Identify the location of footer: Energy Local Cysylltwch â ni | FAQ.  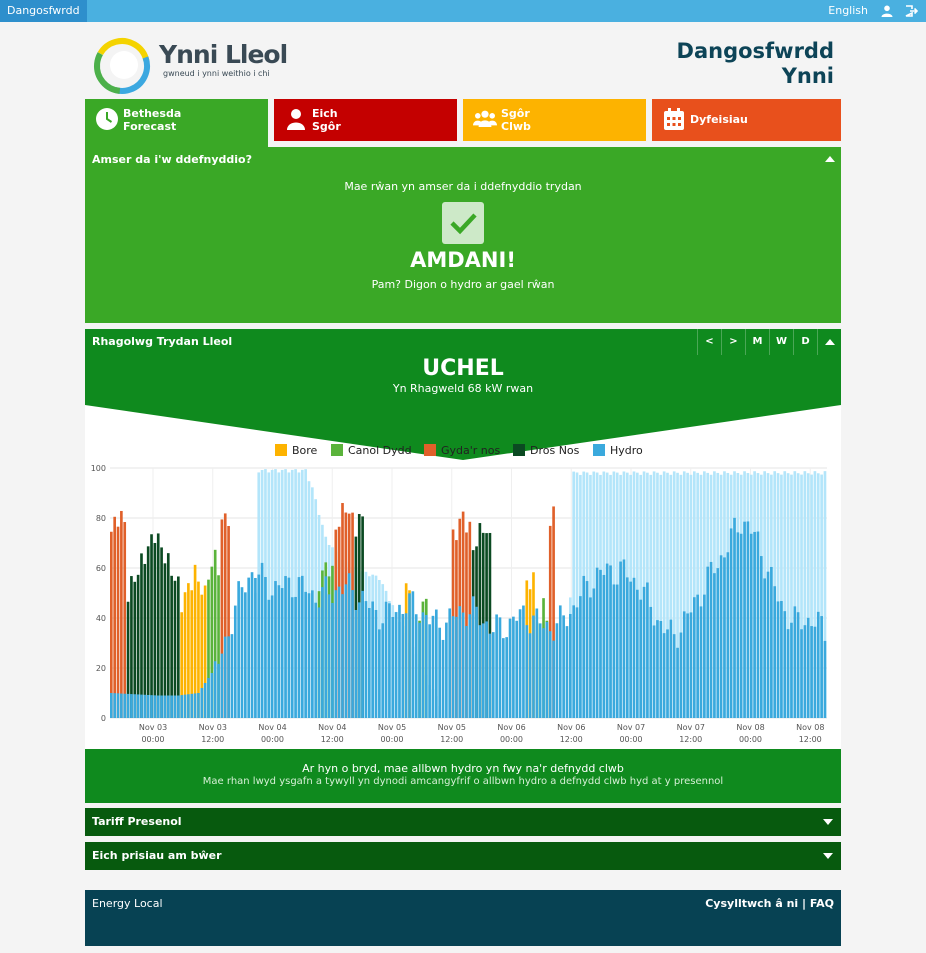
(463, 918).